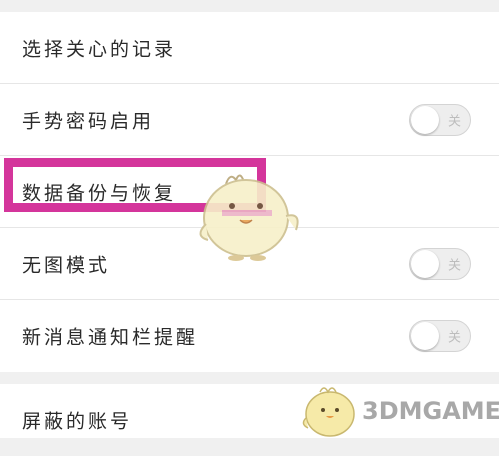  Describe the element at coordinates (110, 337) in the screenshot. I see `setting-label: 新消息通知栏提醒` at that location.